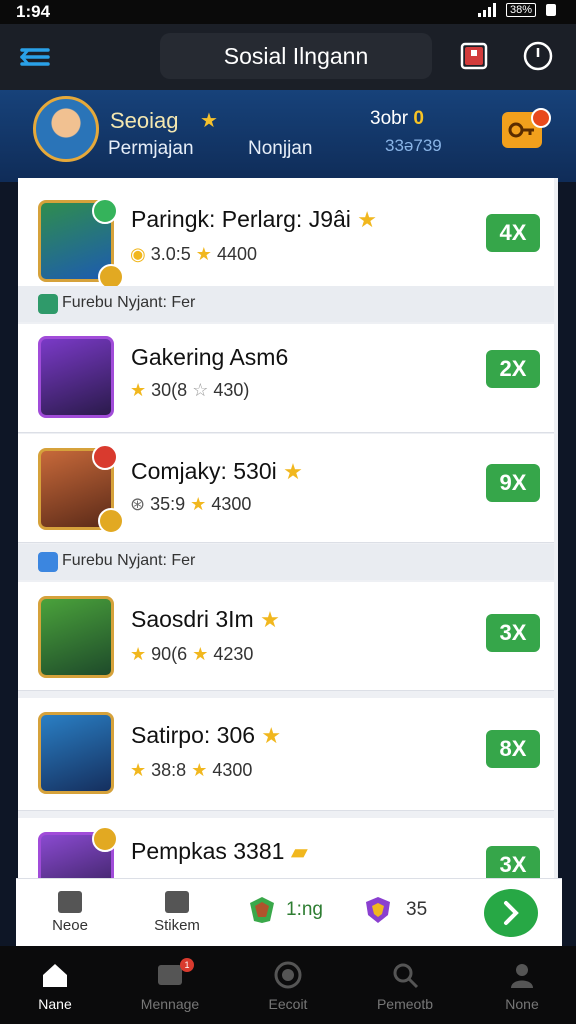  Describe the element at coordinates (538, 56) in the screenshot. I see `timer-icon` at that location.